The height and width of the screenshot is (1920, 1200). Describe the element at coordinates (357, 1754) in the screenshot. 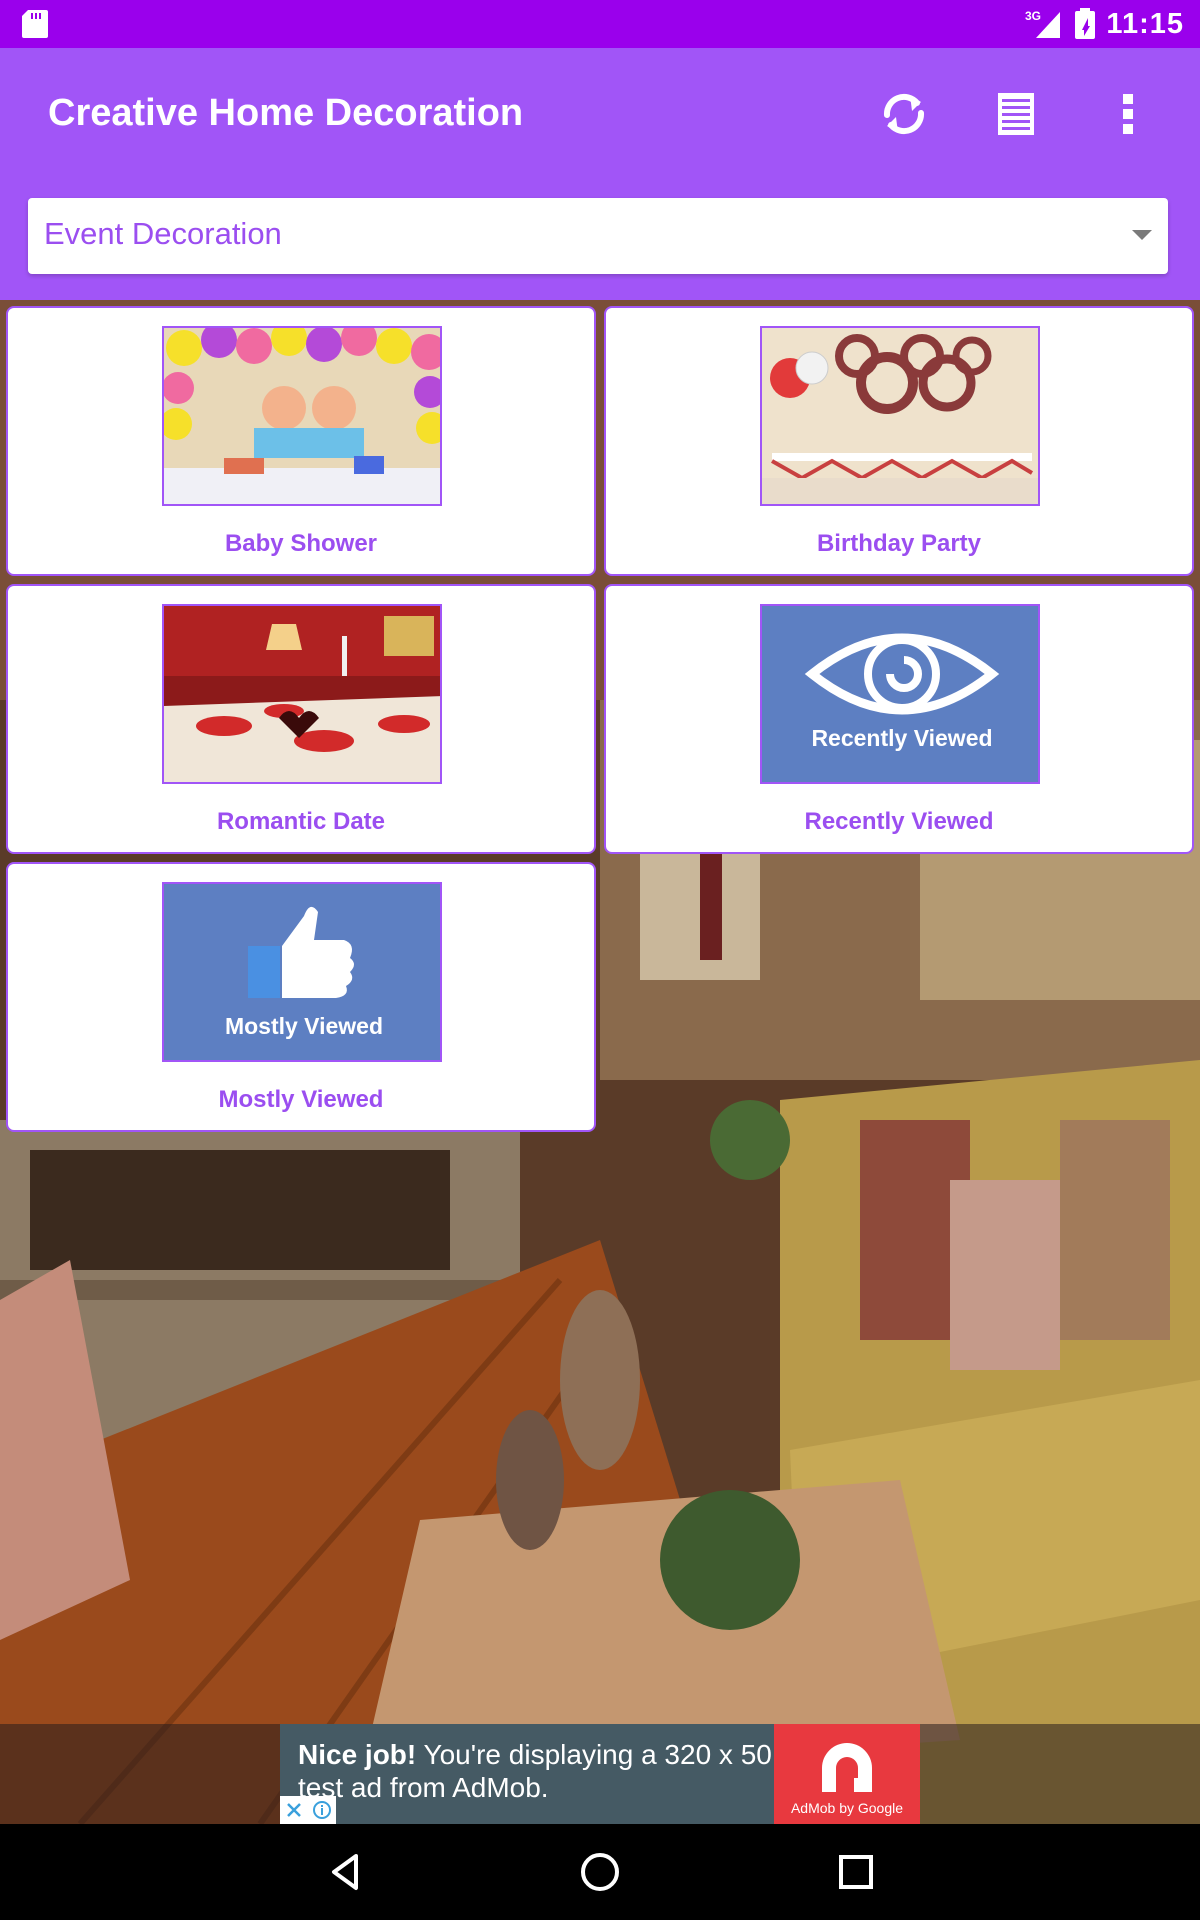

I see `ad-headline: Nice job!` at that location.